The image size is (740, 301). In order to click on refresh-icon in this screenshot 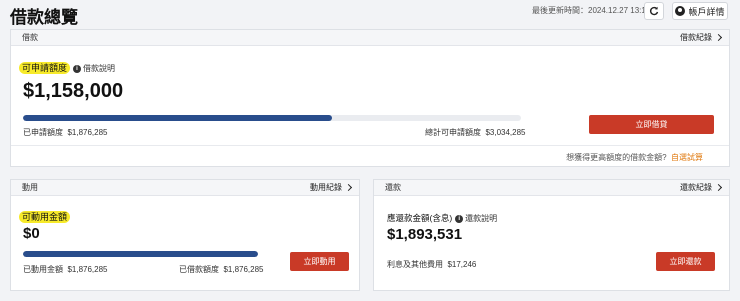, I will do `click(654, 11)`.